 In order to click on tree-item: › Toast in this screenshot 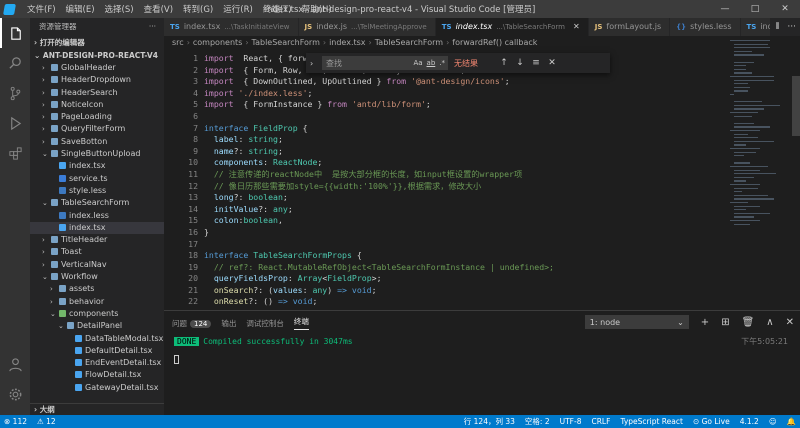, I will do `click(97, 252)`.